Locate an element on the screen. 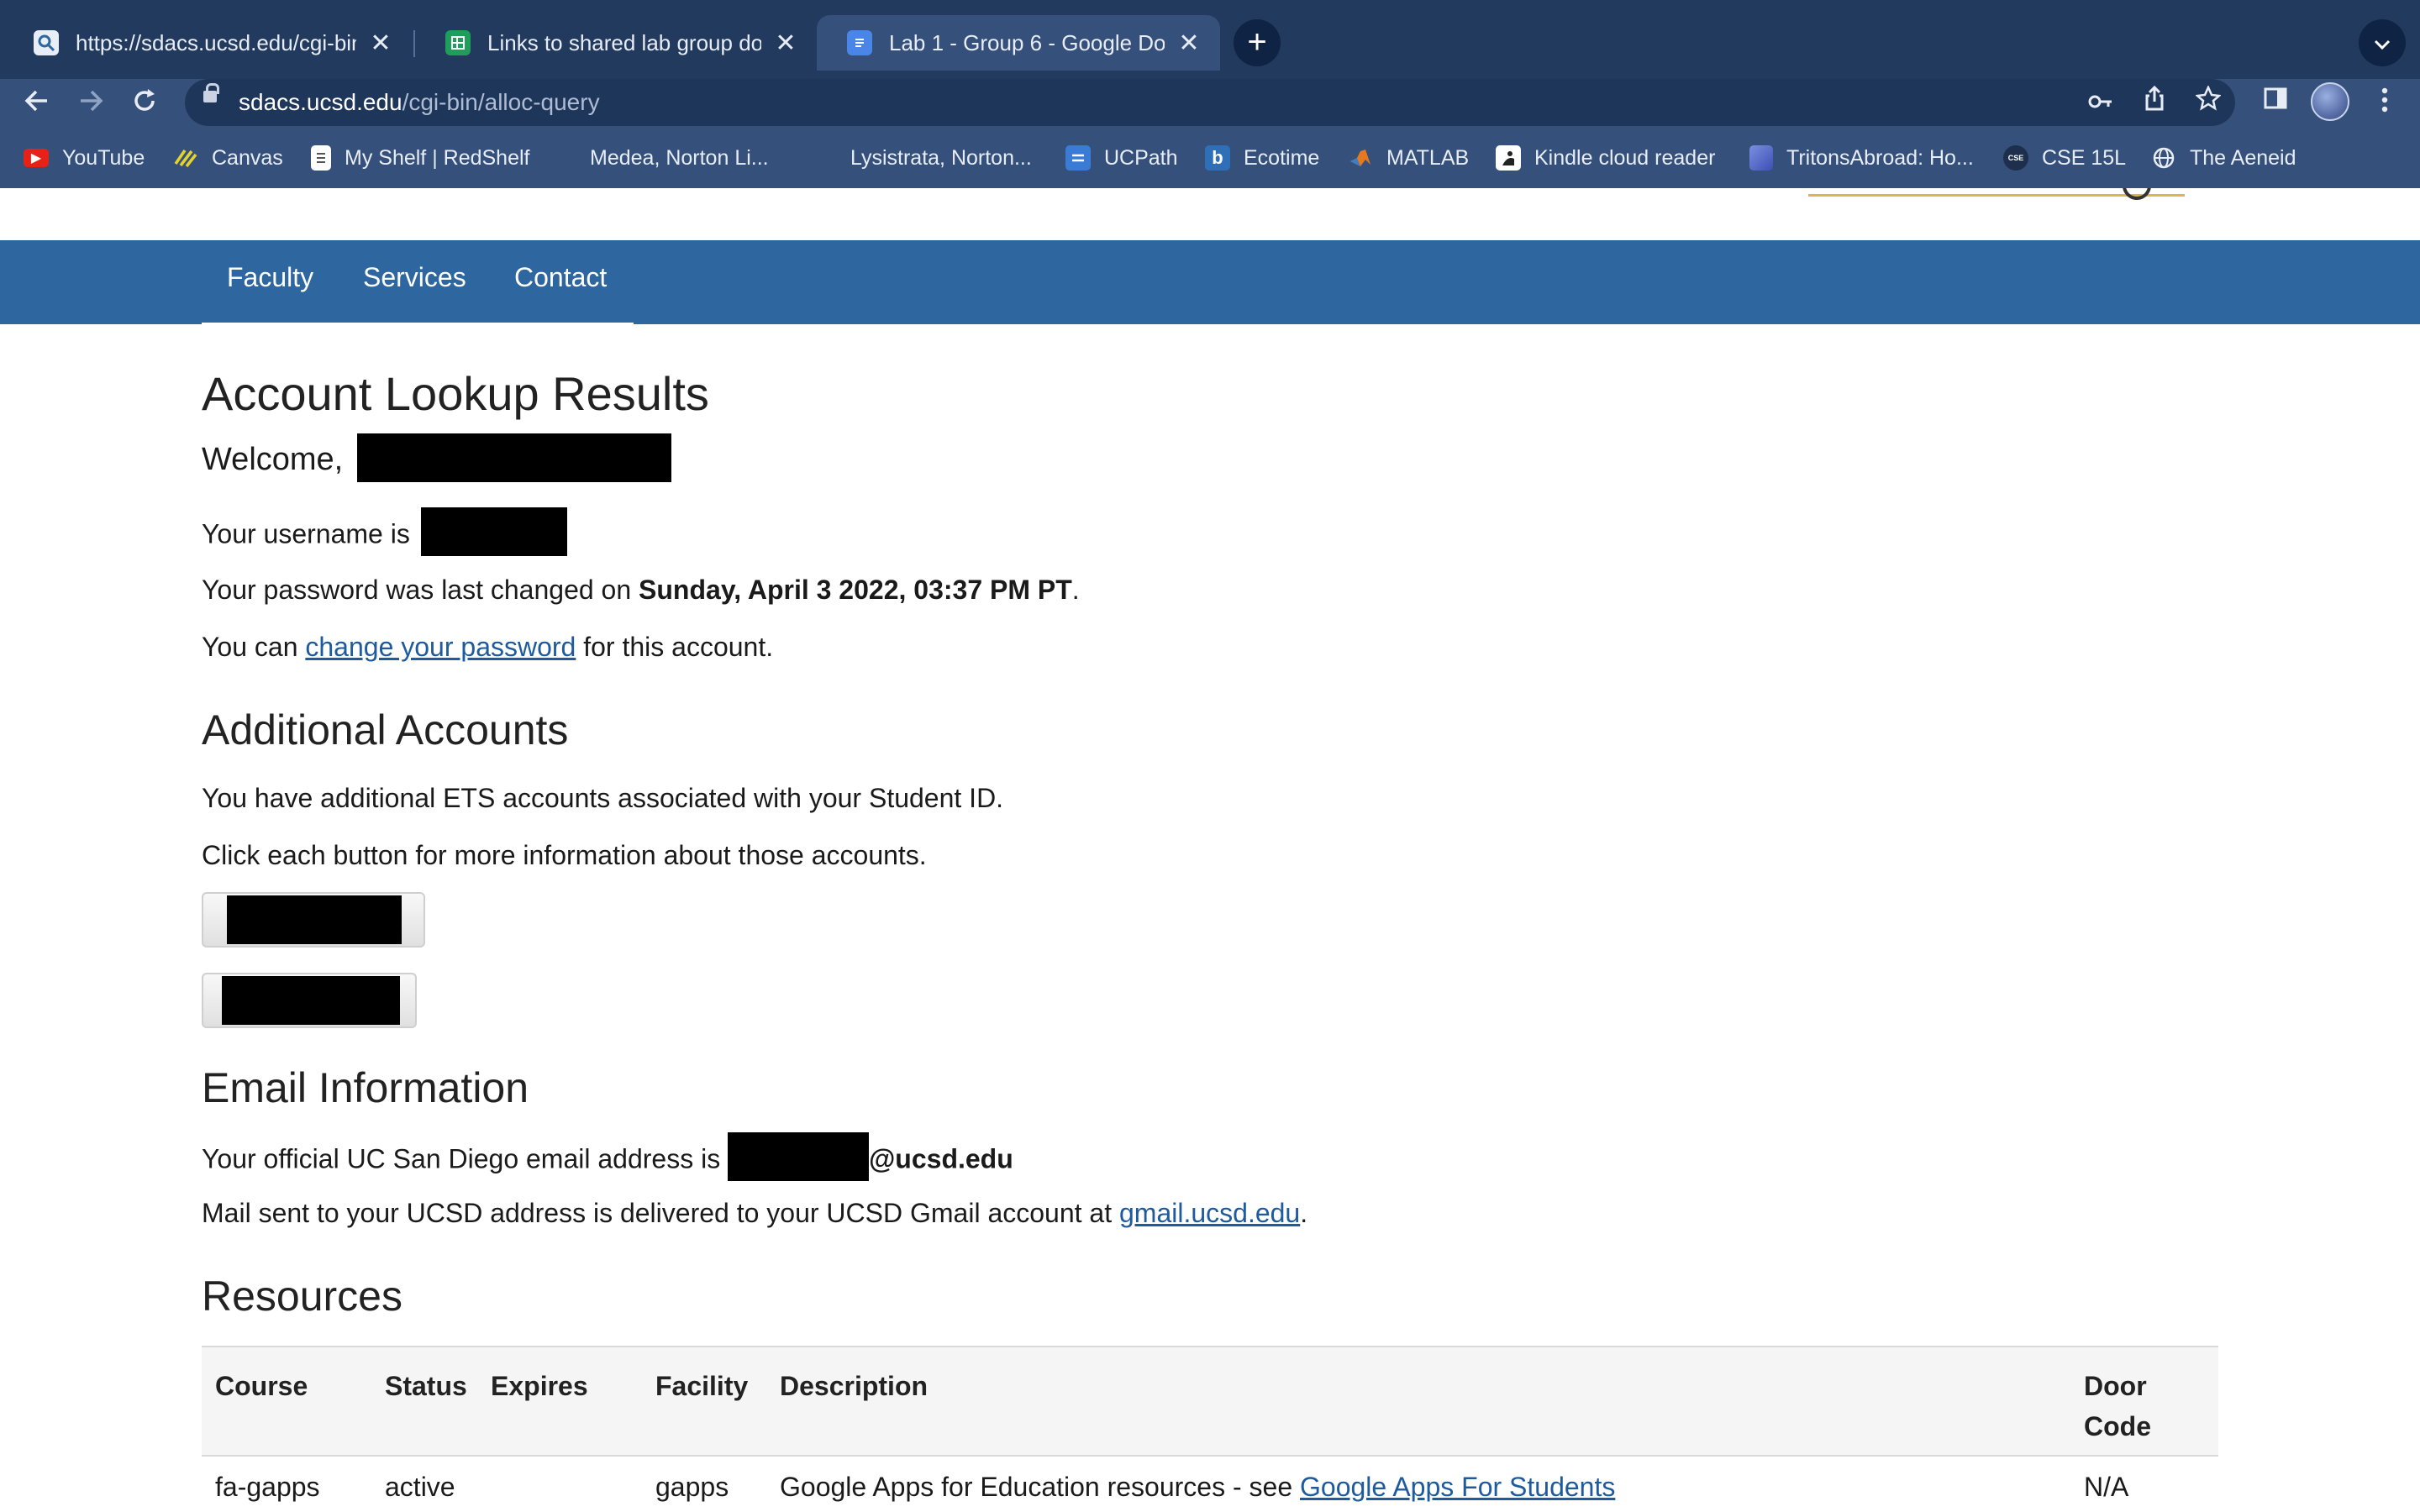 The width and height of the screenshot is (2420, 1512). email-domain: @ucsd.edu is located at coordinates (941, 1158).